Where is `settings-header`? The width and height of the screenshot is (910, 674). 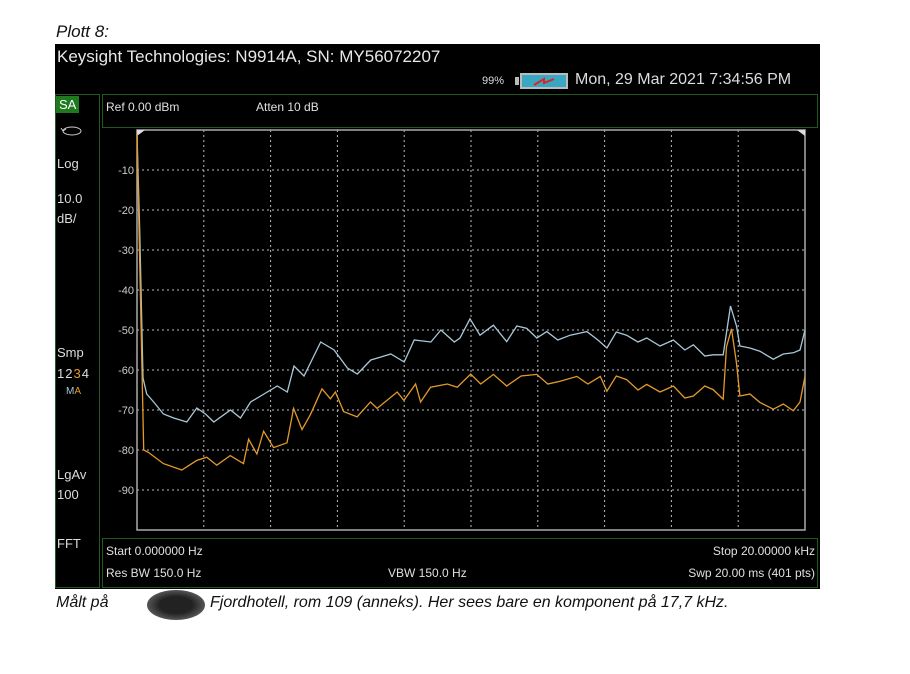 settings-header is located at coordinates (460, 111).